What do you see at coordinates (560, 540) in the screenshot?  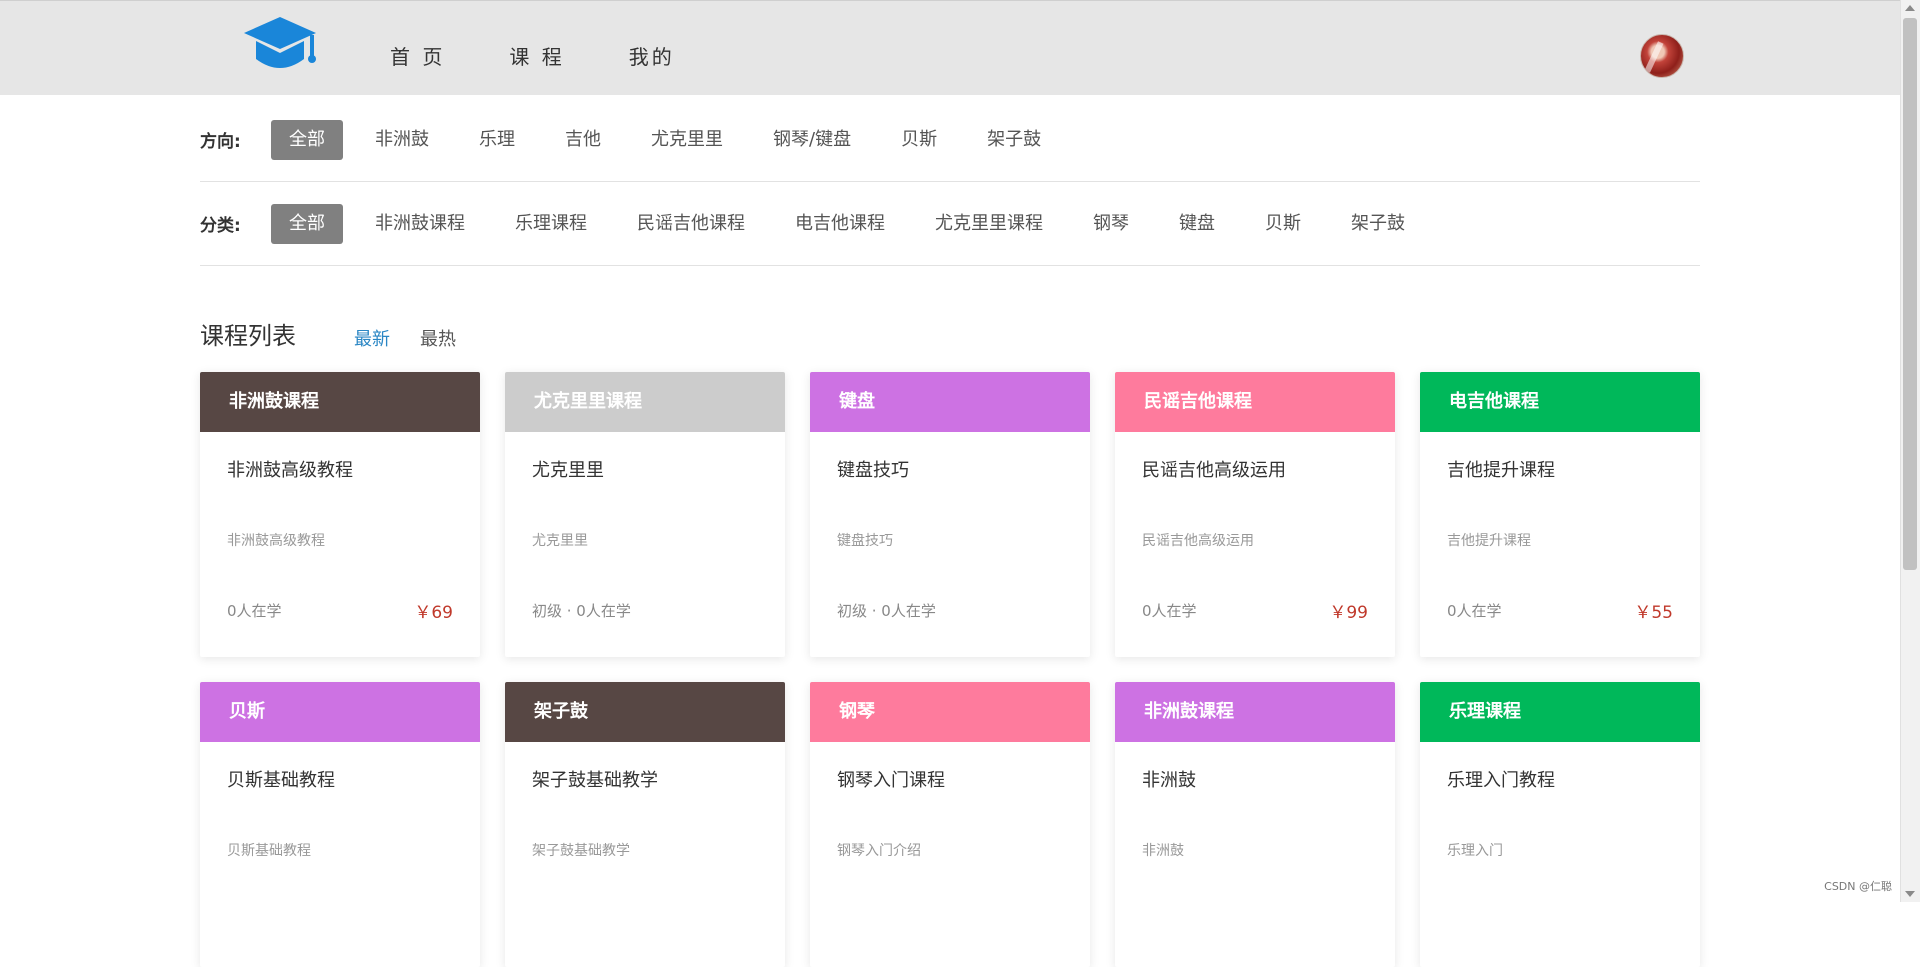 I see `course-card-description: 尤克里里` at bounding box center [560, 540].